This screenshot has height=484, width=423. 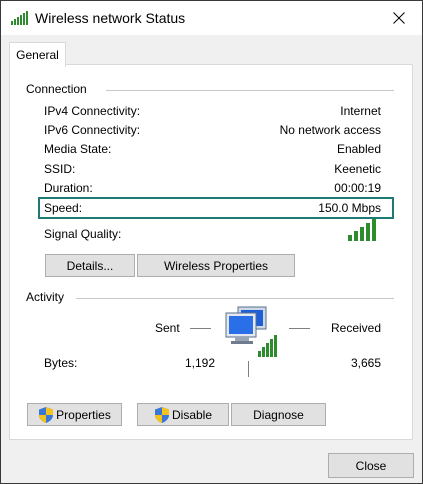 I want to click on diagnose-button-label: Diagnose, so click(x=278, y=414).